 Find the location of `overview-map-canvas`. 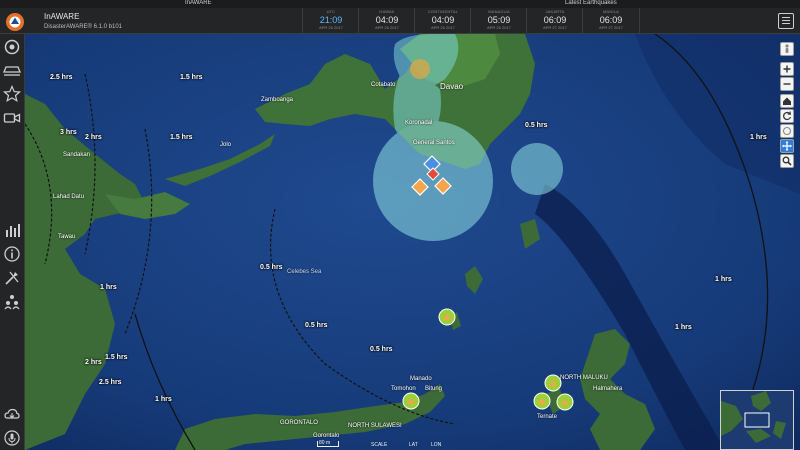

overview-map-canvas is located at coordinates (757, 420).